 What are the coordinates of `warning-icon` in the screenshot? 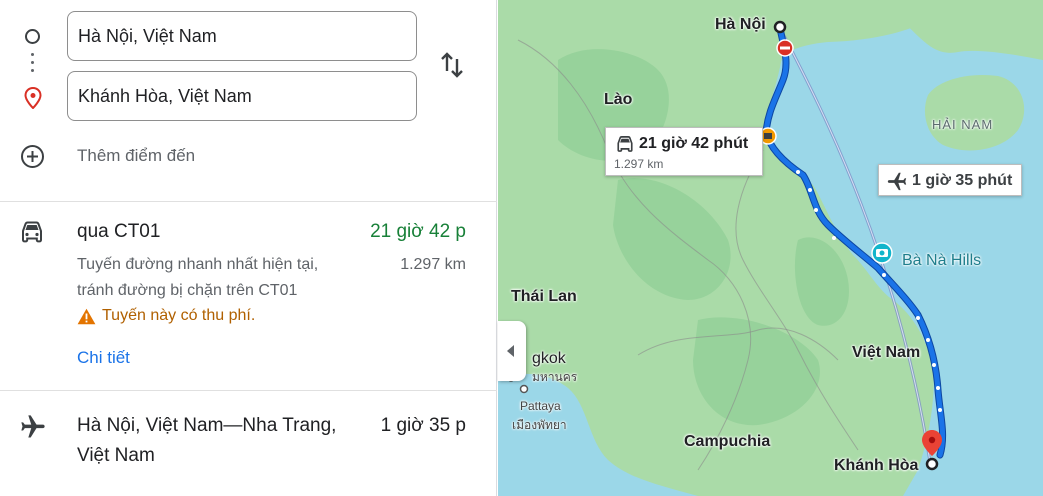 It's located at (86, 316).